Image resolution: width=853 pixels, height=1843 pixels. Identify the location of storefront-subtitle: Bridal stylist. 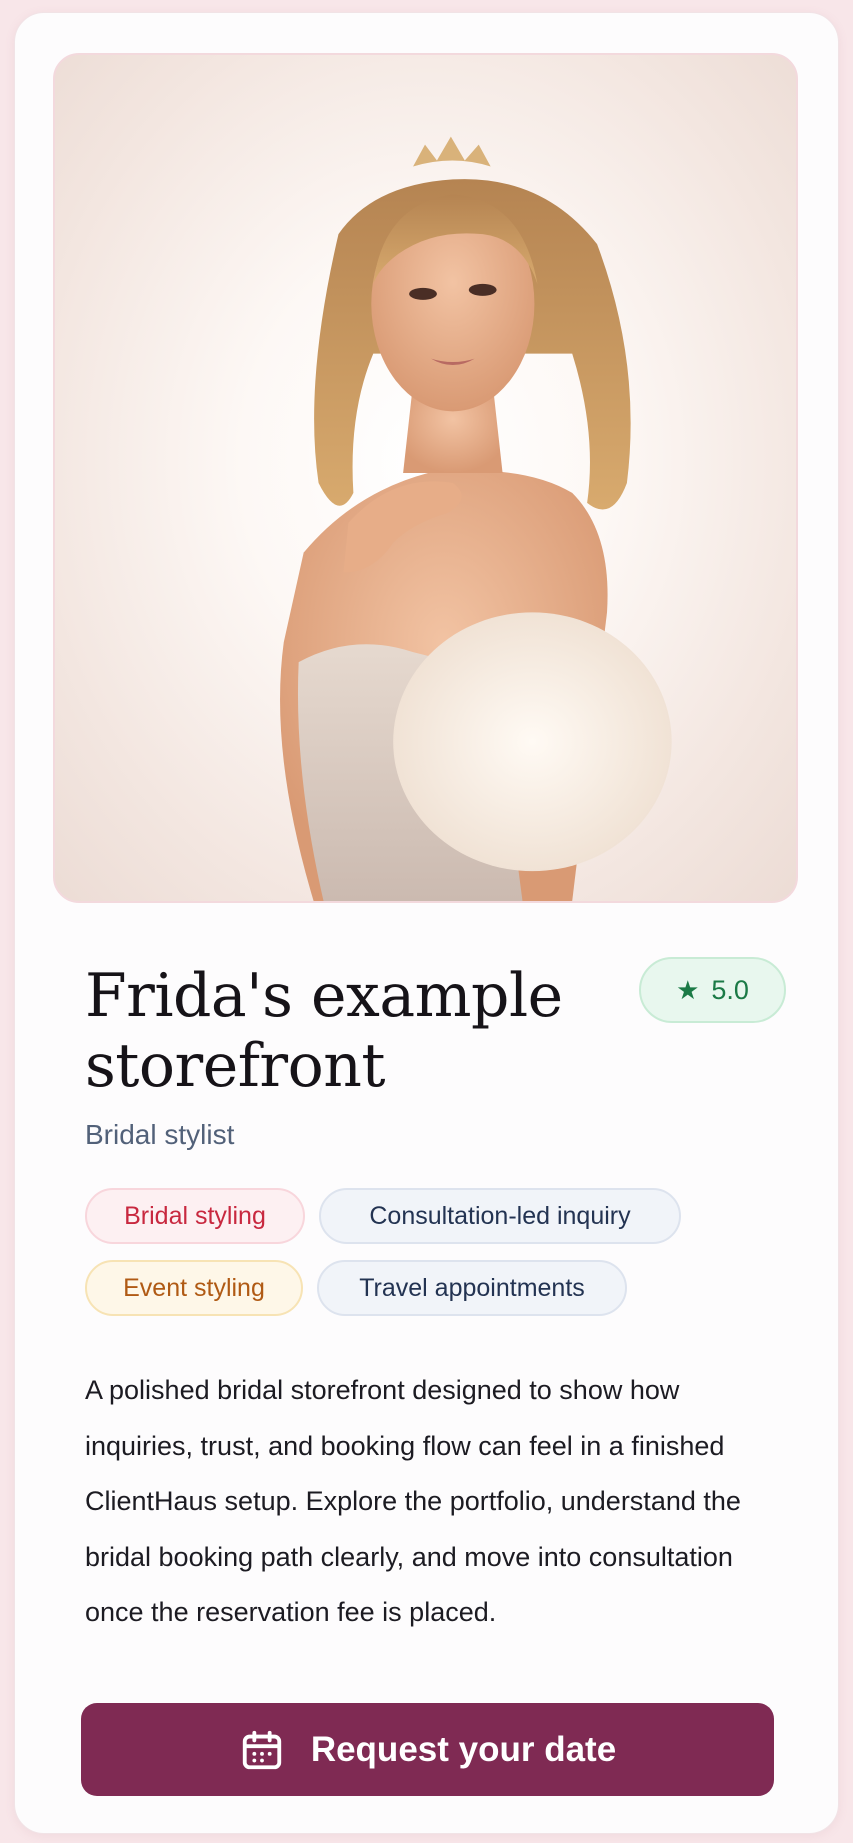
(160, 1134).